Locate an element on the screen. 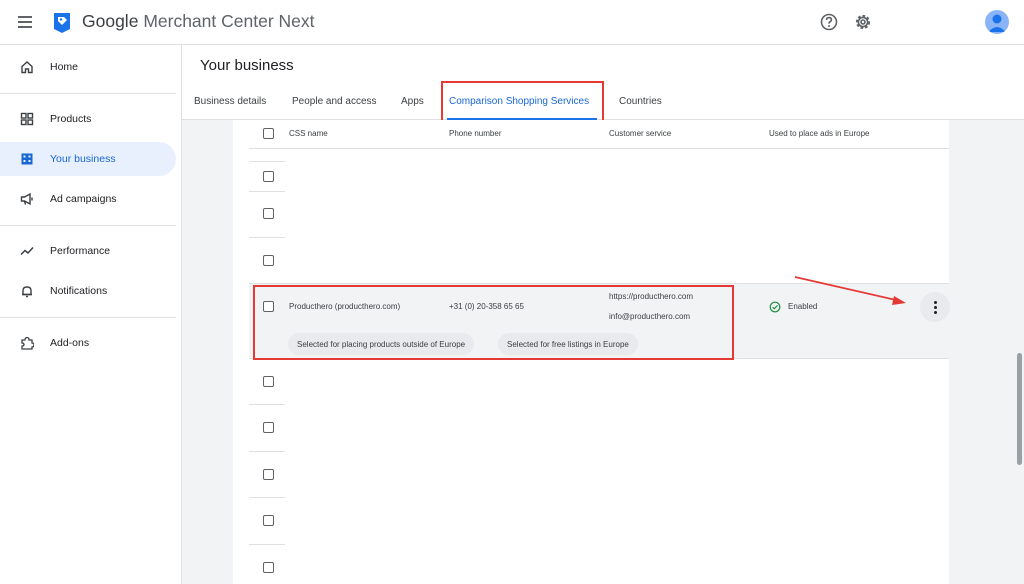 The image size is (1024, 584). brand-google: Google is located at coordinates (110, 21).